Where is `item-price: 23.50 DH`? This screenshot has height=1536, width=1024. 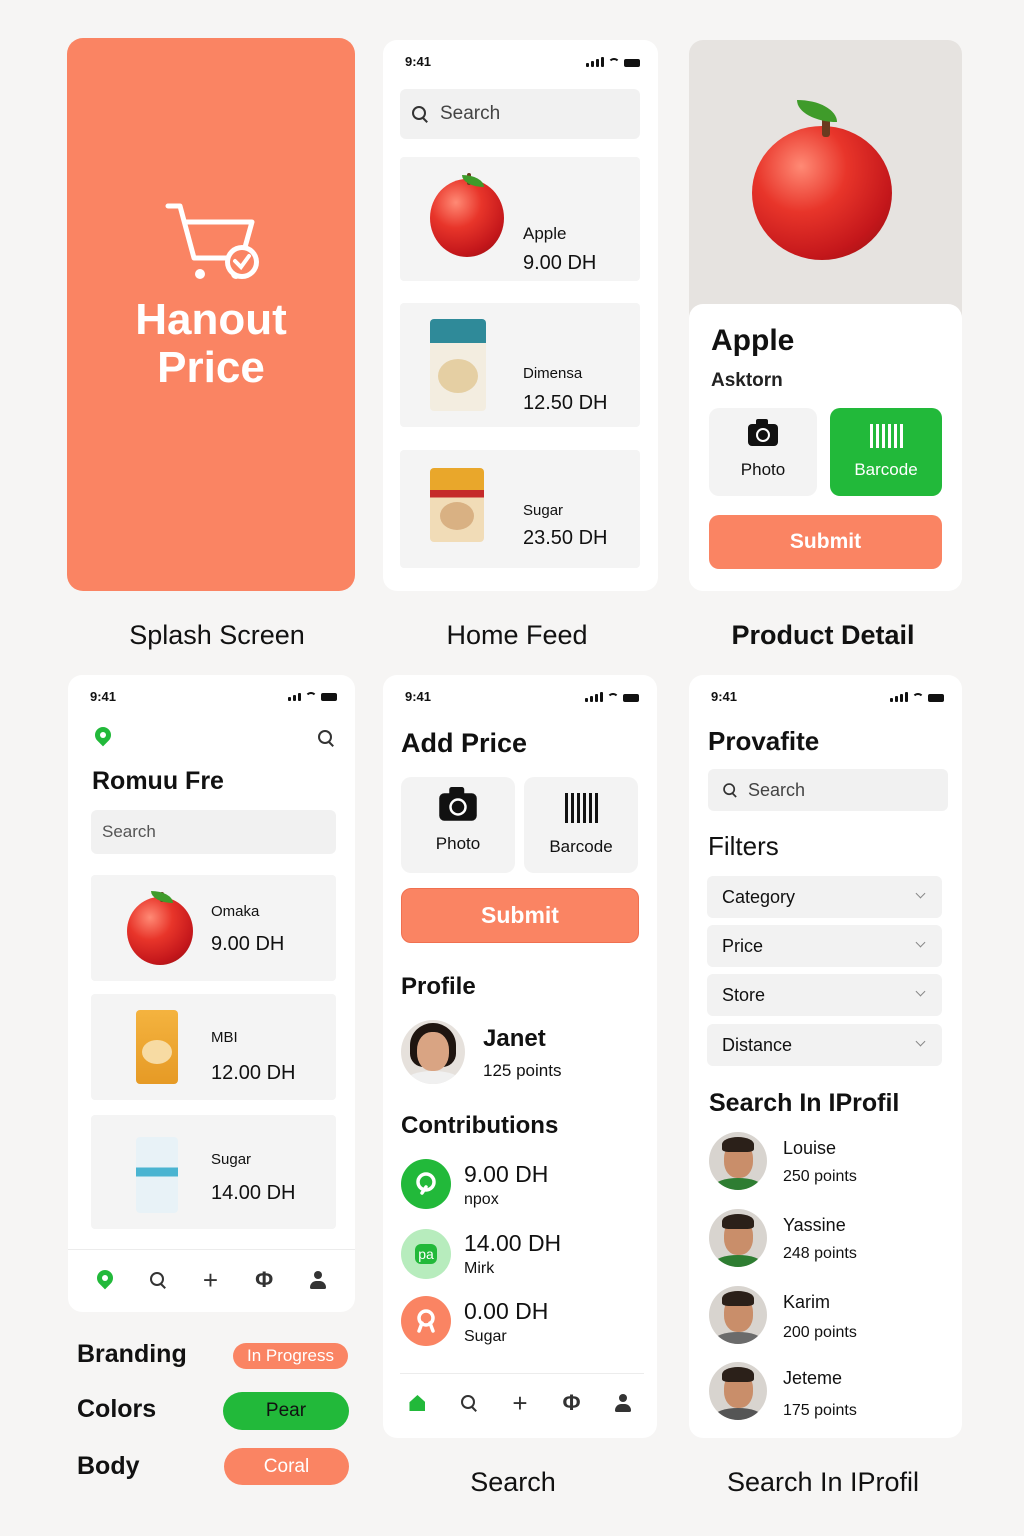 item-price: 23.50 DH is located at coordinates (565, 538).